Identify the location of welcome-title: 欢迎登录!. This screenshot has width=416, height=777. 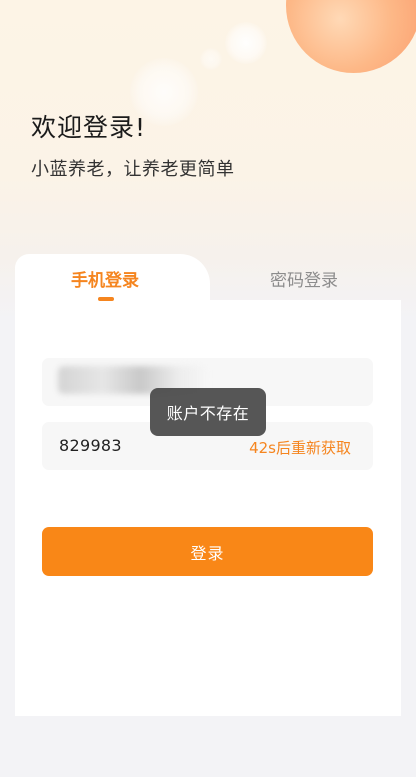
(89, 127).